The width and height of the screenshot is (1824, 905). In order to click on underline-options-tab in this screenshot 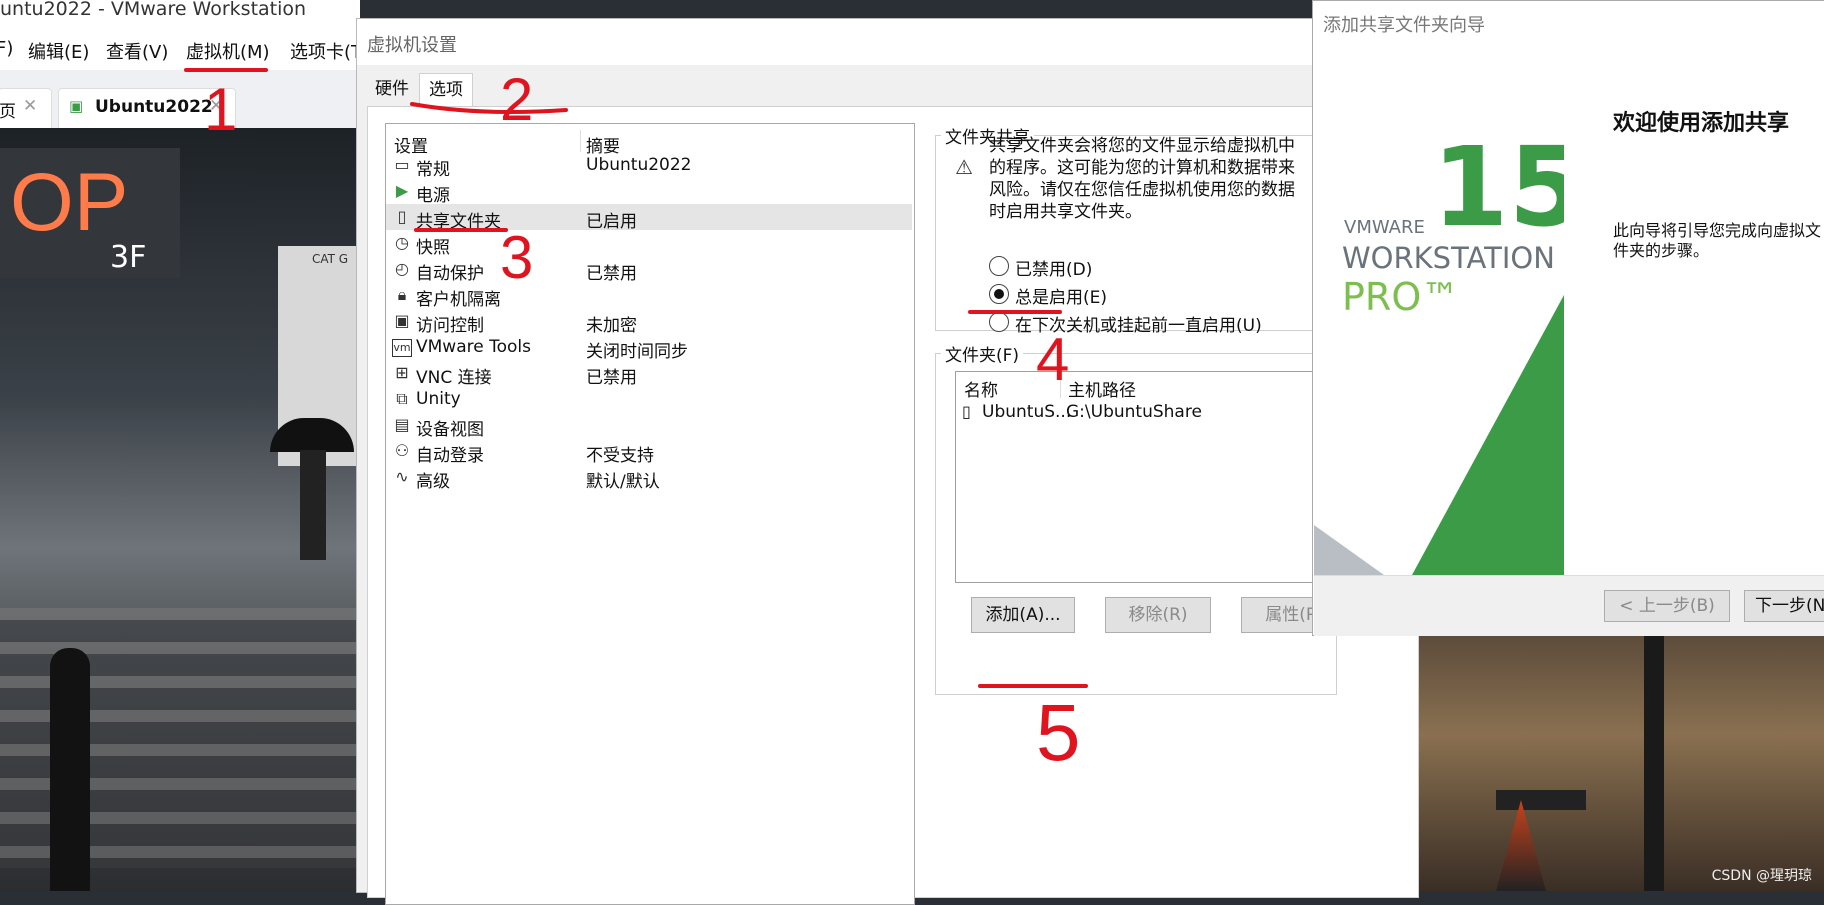, I will do `click(489, 108)`.